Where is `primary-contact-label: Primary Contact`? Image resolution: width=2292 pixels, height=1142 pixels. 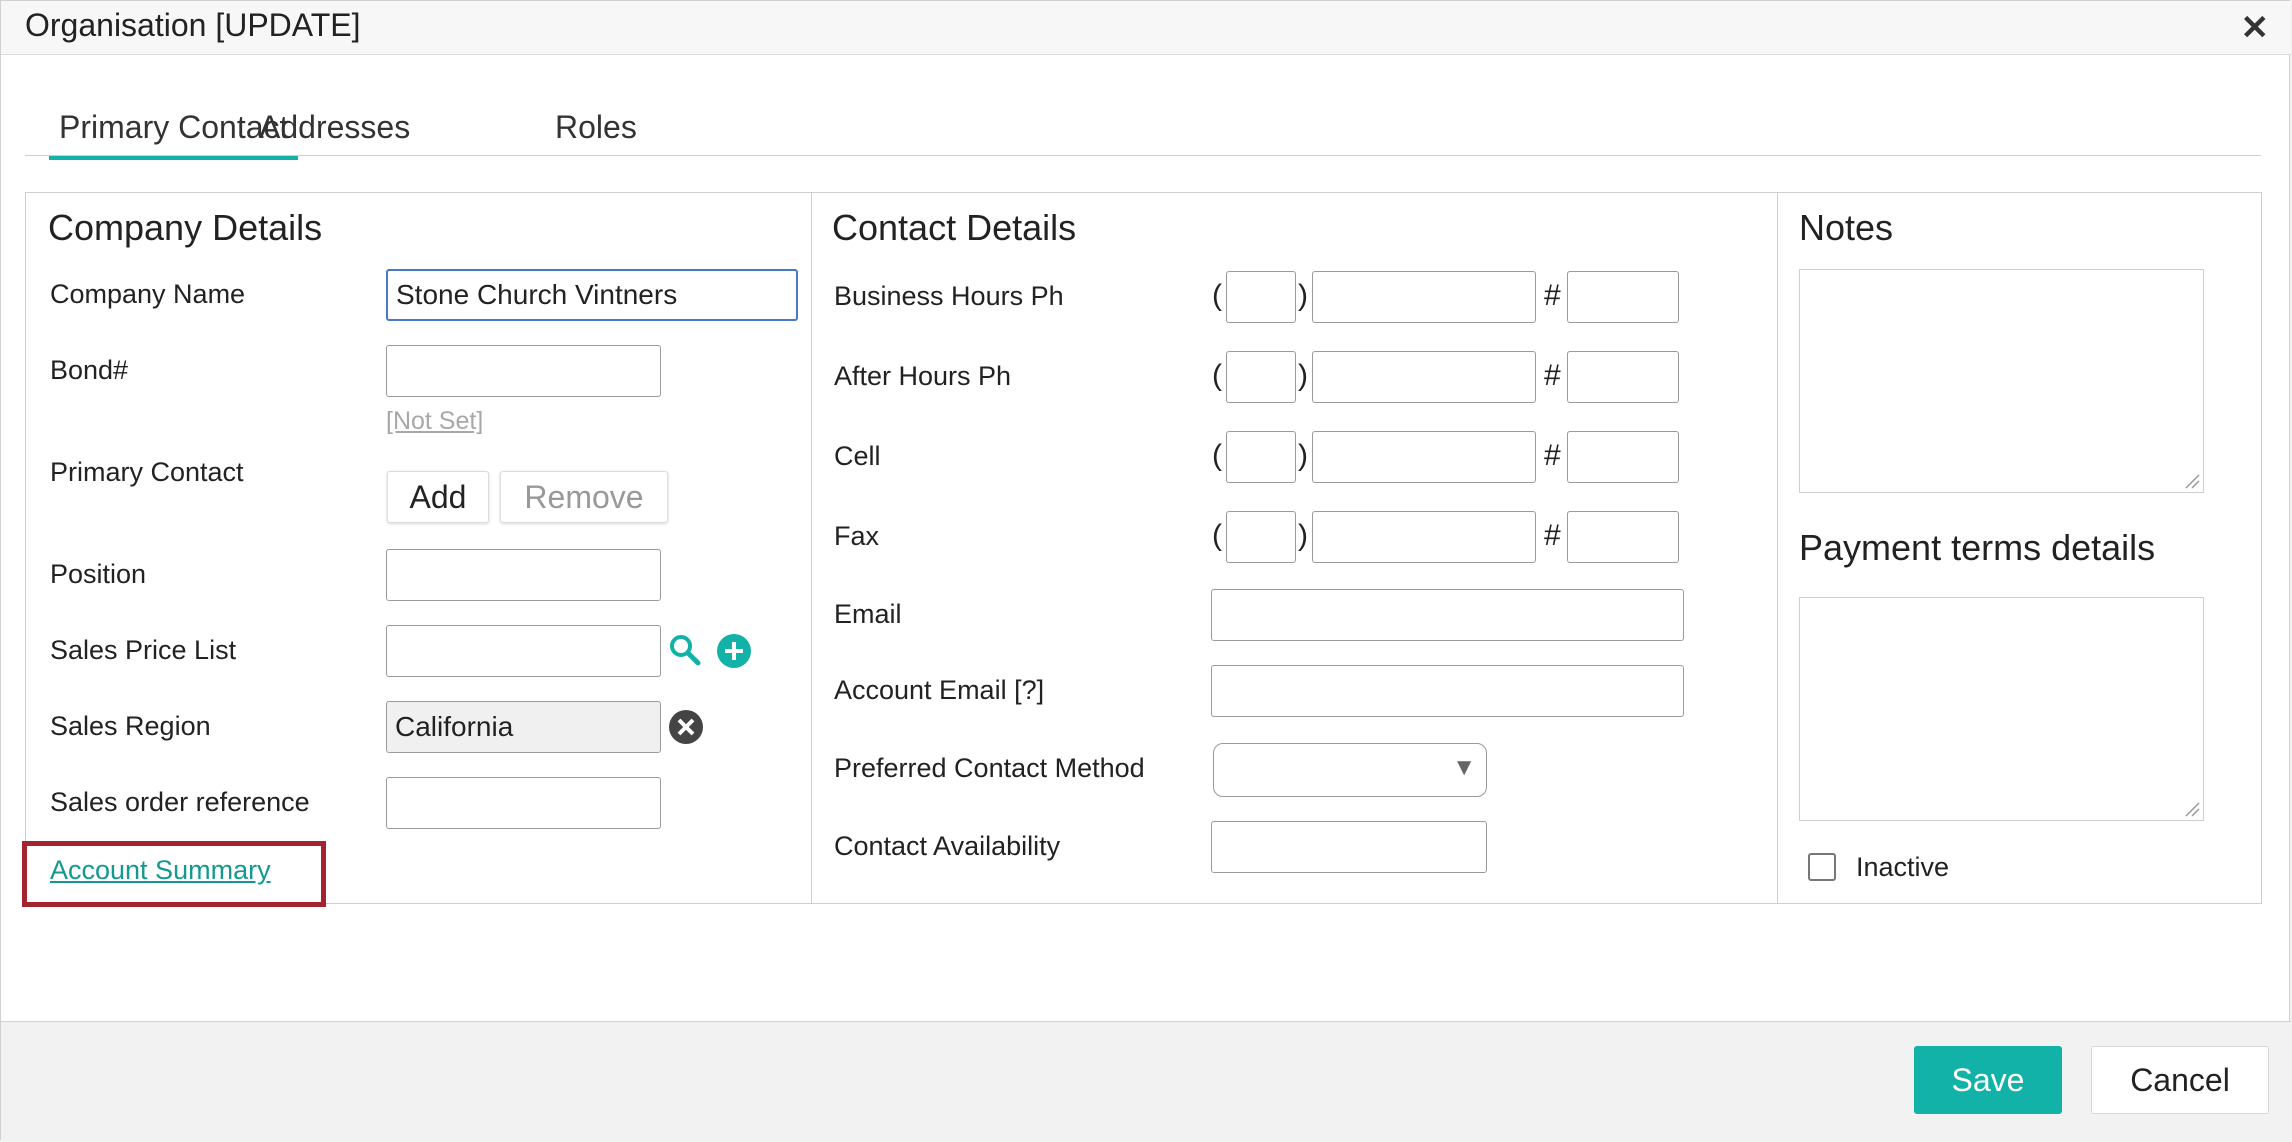
primary-contact-label: Primary Contact is located at coordinates (147, 472).